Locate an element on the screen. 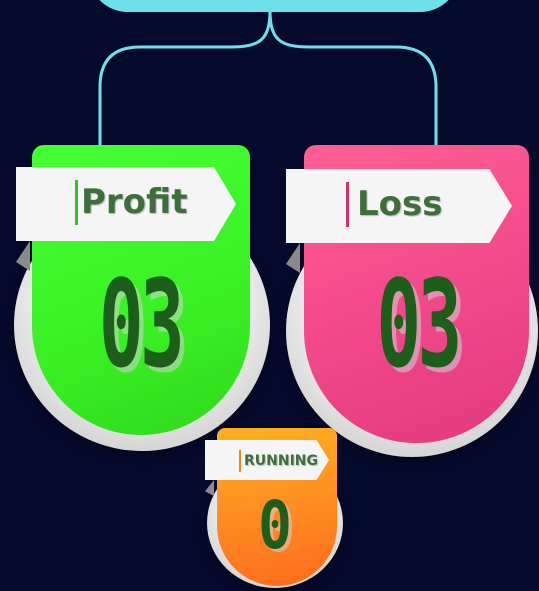  profit-accent-bar is located at coordinates (76, 202).